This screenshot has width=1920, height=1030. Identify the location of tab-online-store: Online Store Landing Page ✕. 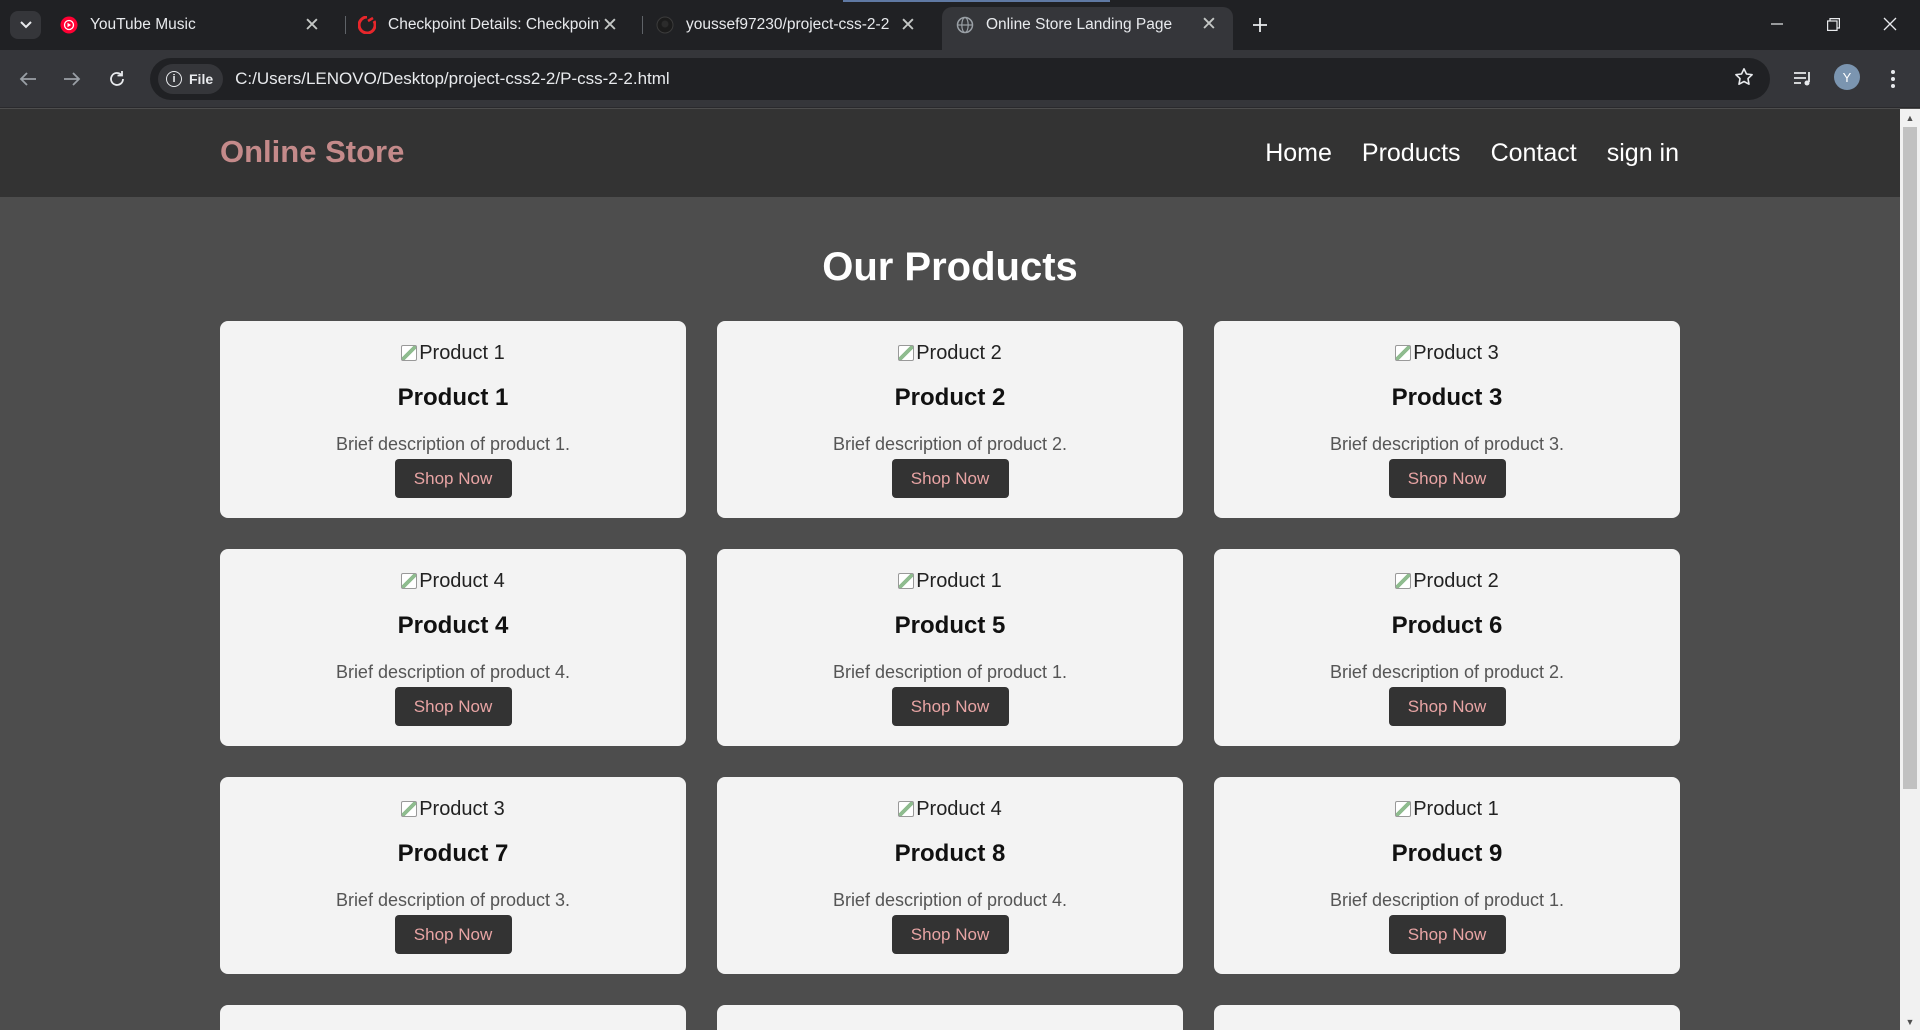
(1087, 28).